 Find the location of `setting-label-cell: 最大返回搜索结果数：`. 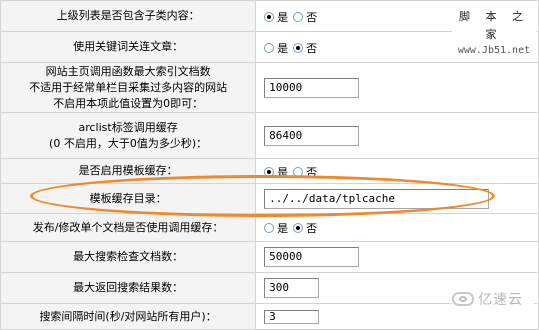

setting-label-cell: 最大返回搜索结果数： is located at coordinates (128, 288).